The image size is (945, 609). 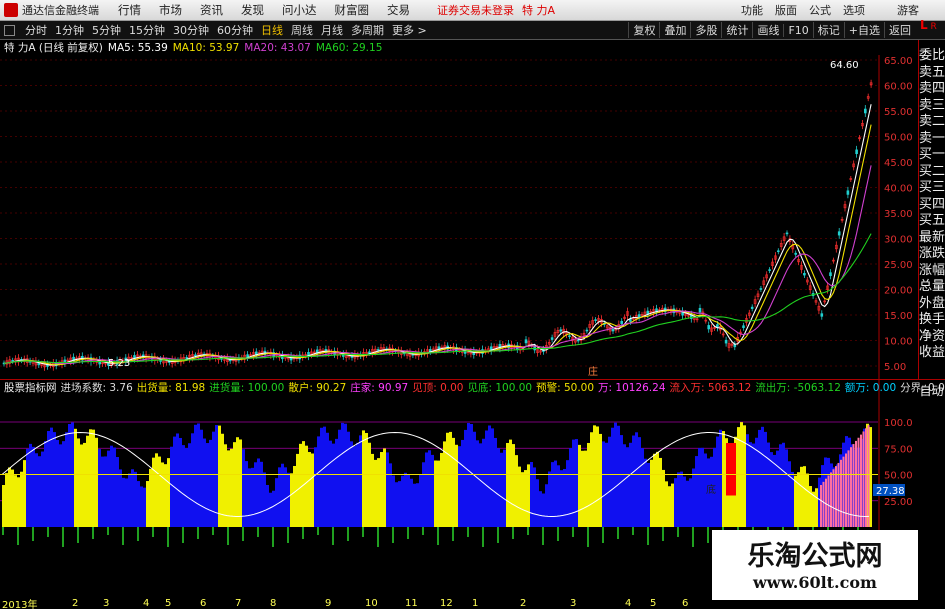 I want to click on sidebar-item: 卖一, so click(x=932, y=139).